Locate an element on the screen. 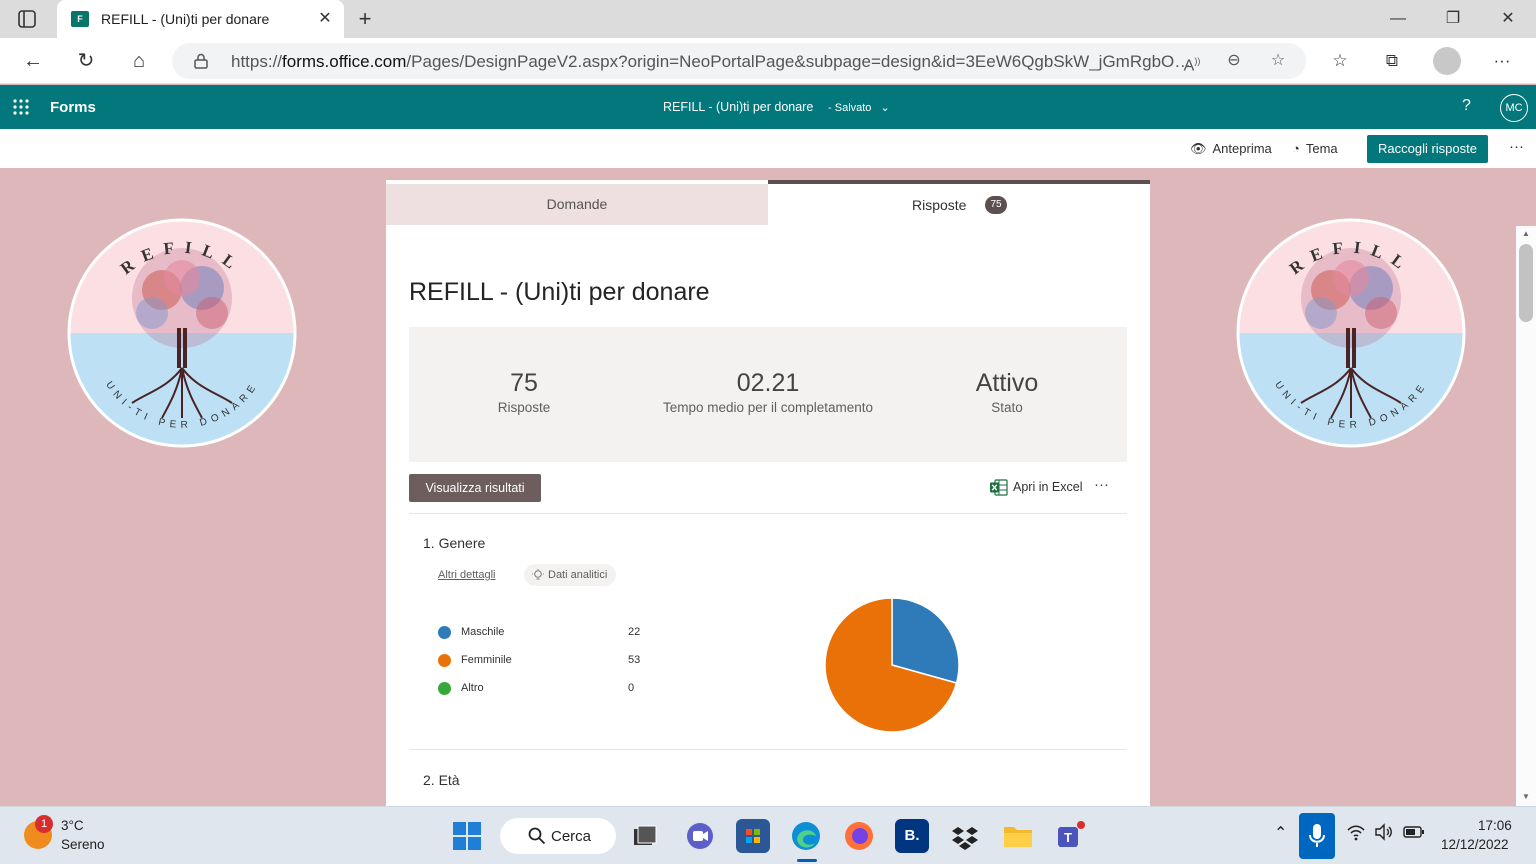 This screenshot has width=1536, height=864. page-title: REFILL - (Uni)ti per donare is located at coordinates (559, 292).